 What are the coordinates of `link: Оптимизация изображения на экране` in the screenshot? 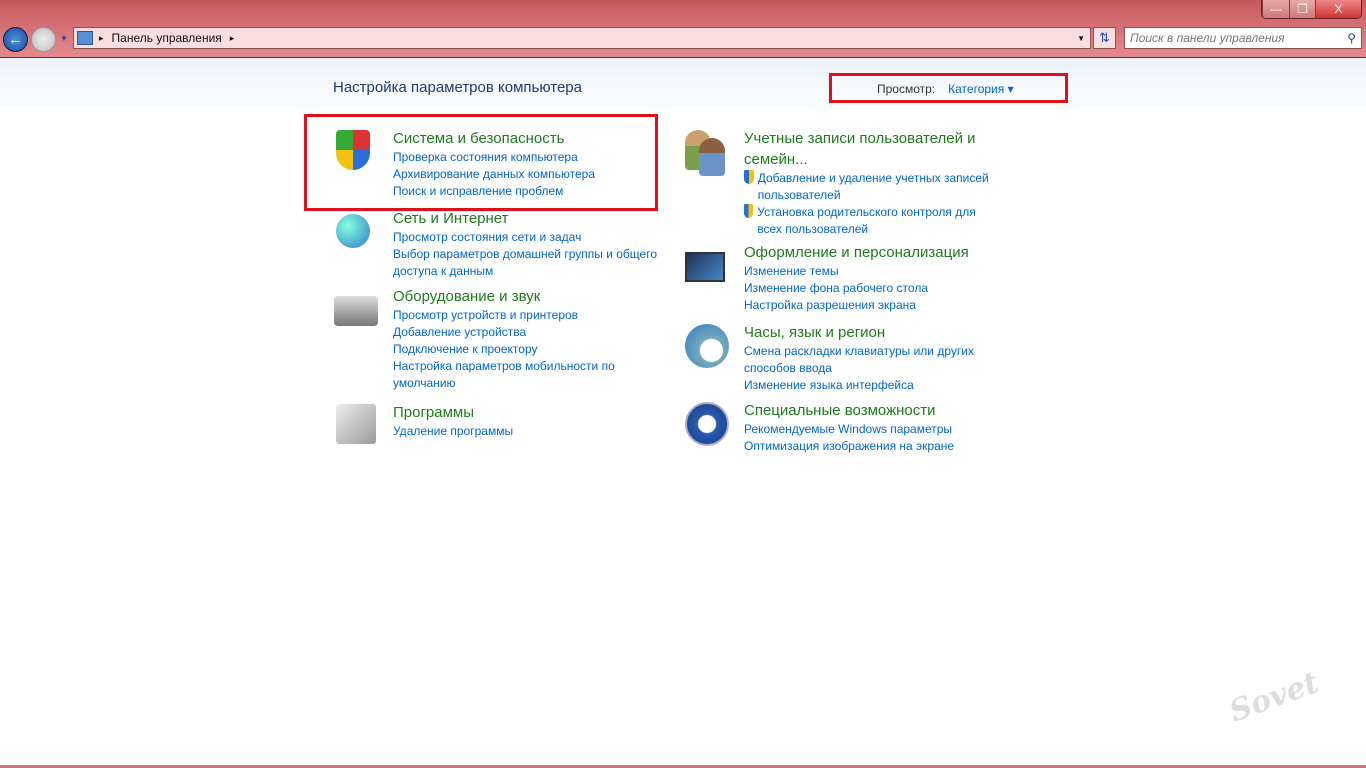 It's located at (879, 446).